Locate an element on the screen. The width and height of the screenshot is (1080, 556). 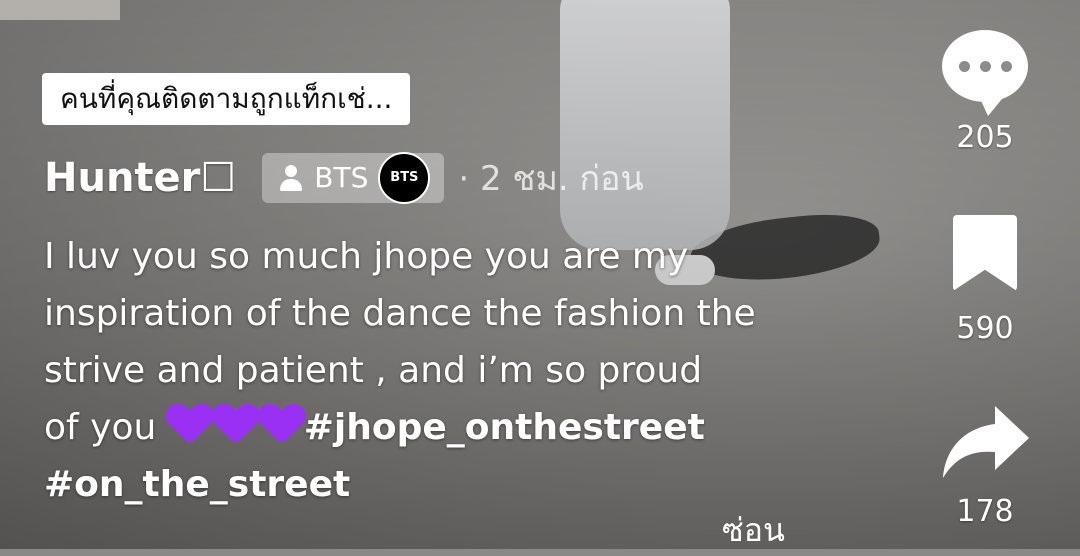
share-count: 178 is located at coordinates (985, 511).